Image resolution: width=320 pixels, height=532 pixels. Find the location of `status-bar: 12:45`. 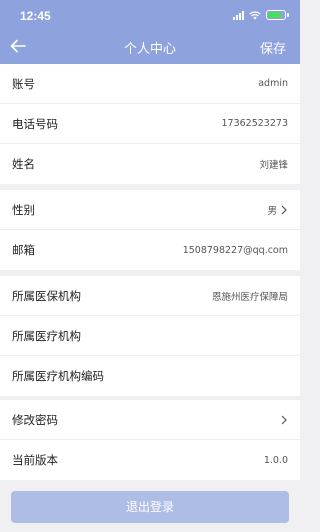

status-bar: 12:45 is located at coordinates (150, 16).